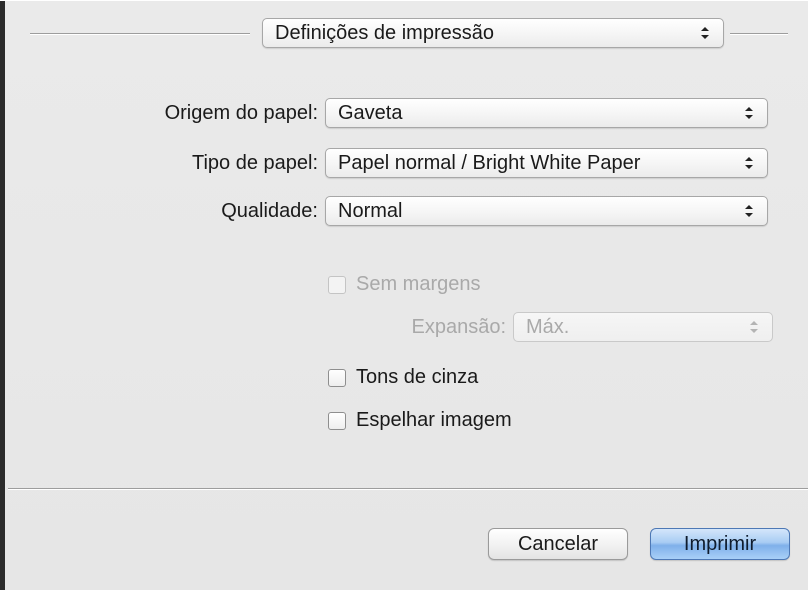 This screenshot has width=808, height=590. What do you see at coordinates (759, 34) in the screenshot?
I see `header-divider-right-highlight` at bounding box center [759, 34].